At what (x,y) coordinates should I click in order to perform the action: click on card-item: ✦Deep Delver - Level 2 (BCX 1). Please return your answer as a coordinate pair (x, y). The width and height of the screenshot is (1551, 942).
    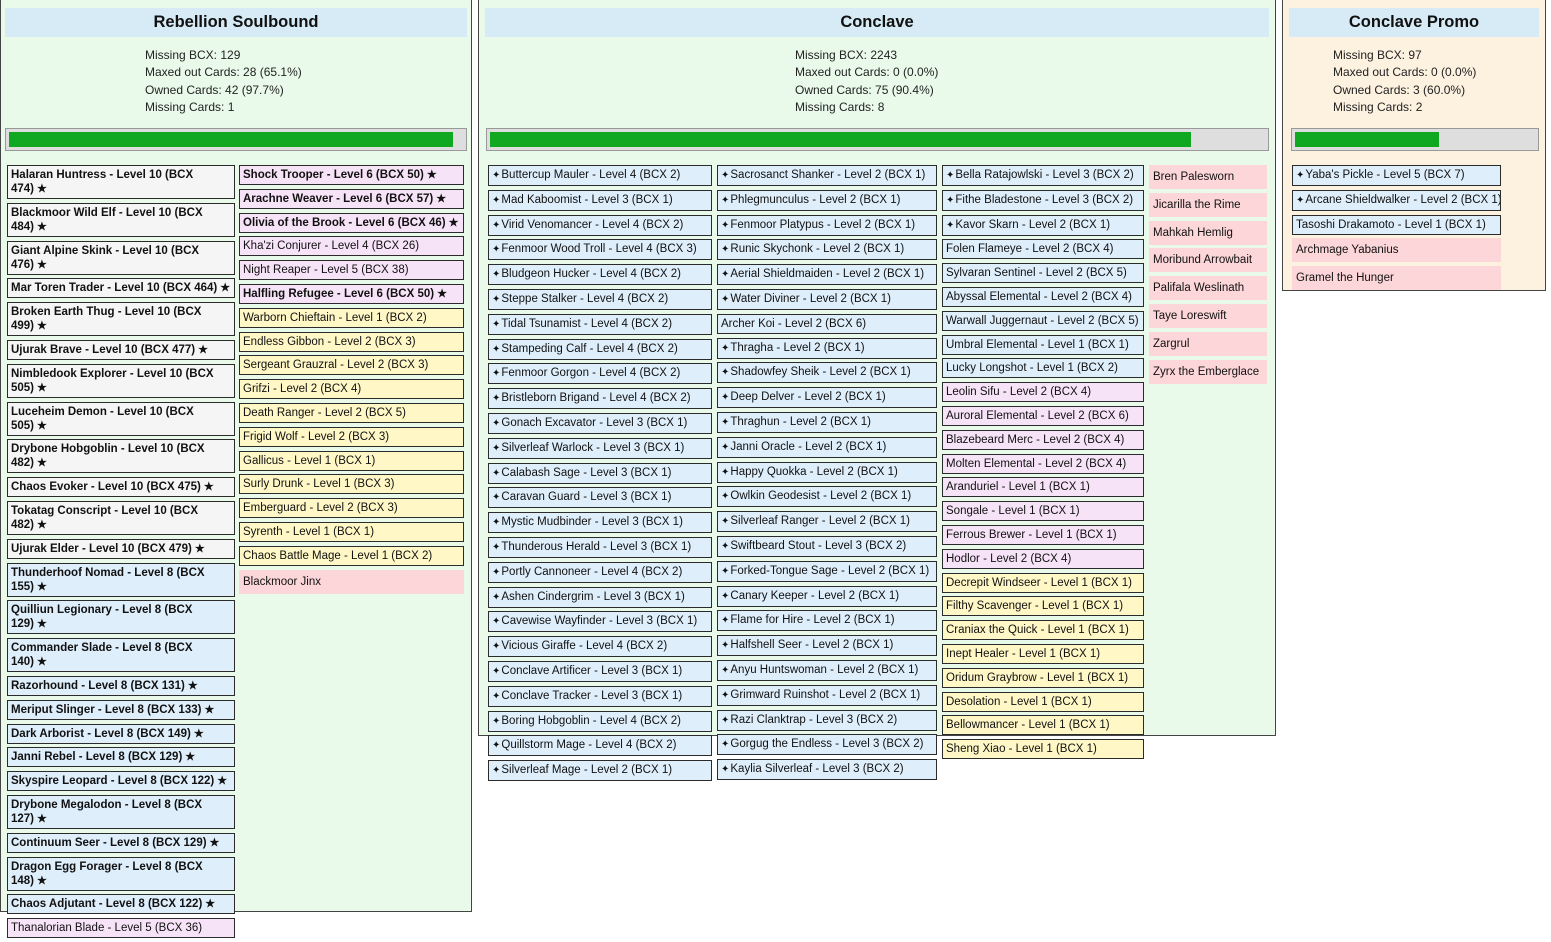
    Looking at the image, I should click on (827, 398).